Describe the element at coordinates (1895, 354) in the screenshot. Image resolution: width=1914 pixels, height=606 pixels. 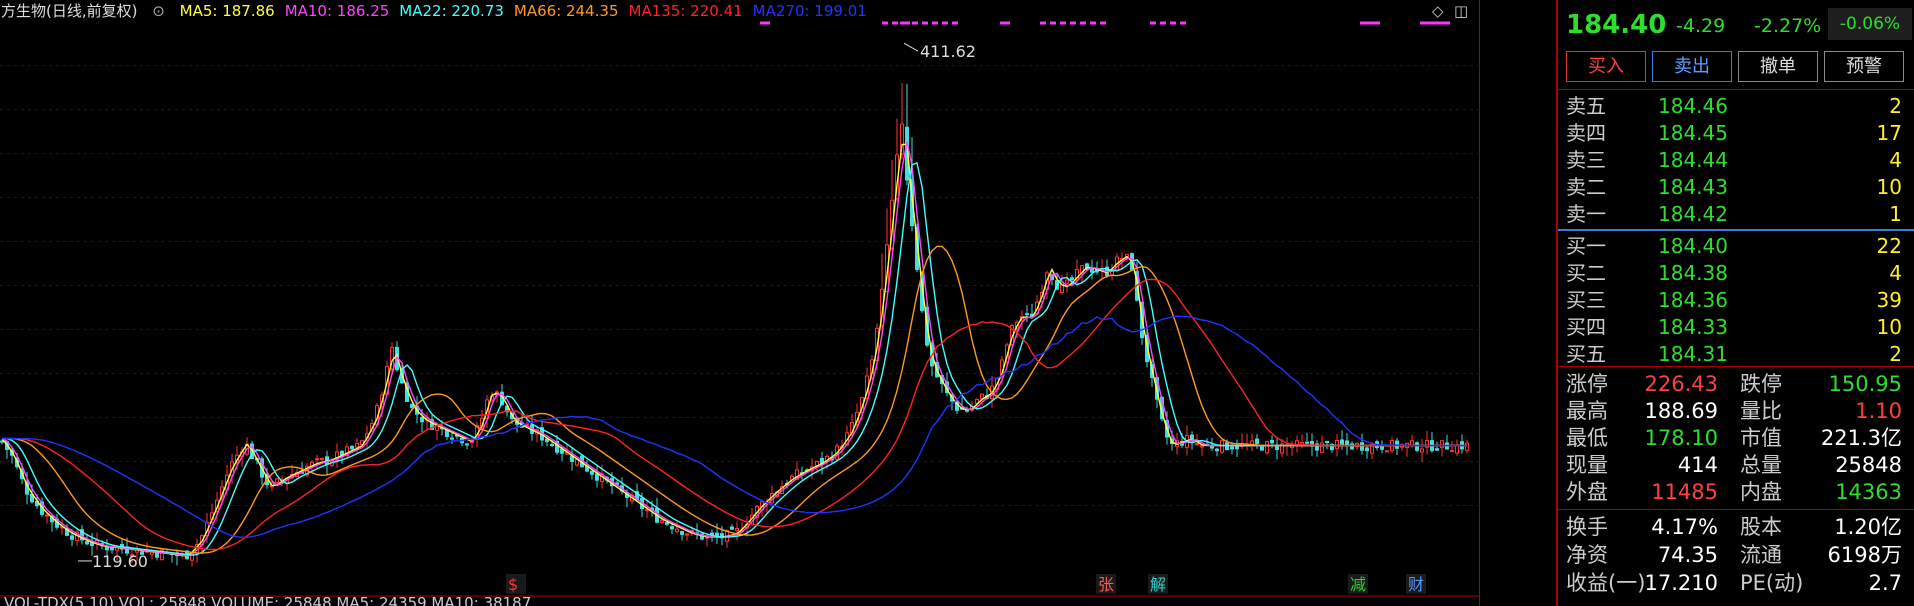
I see `bid-volume: 2` at that location.